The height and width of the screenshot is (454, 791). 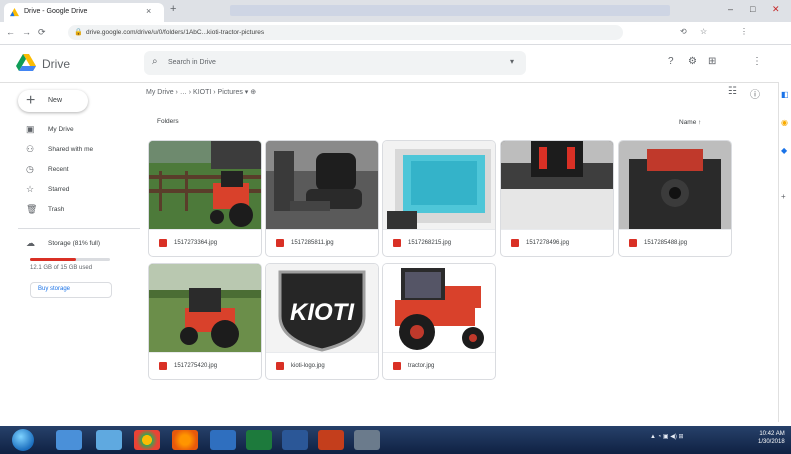 What do you see at coordinates (732, 91) in the screenshot?
I see `list-view-icon: ☷` at bounding box center [732, 91].